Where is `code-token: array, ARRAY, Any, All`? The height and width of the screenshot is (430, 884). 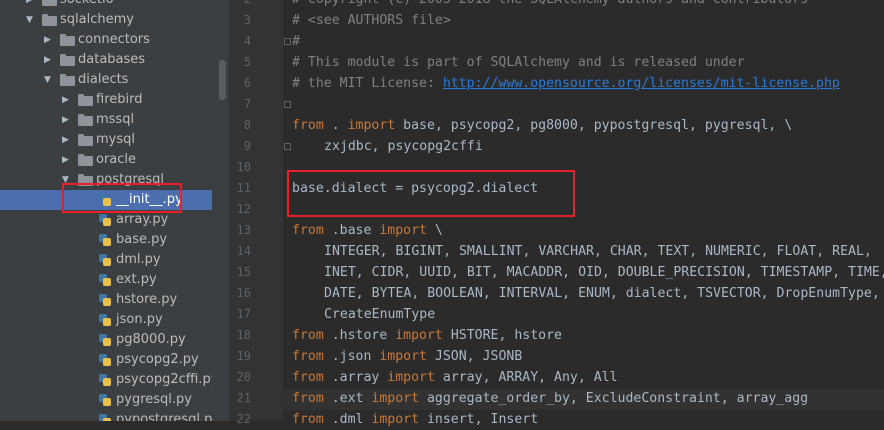
code-token: array, ARRAY, Any, All is located at coordinates (526, 377).